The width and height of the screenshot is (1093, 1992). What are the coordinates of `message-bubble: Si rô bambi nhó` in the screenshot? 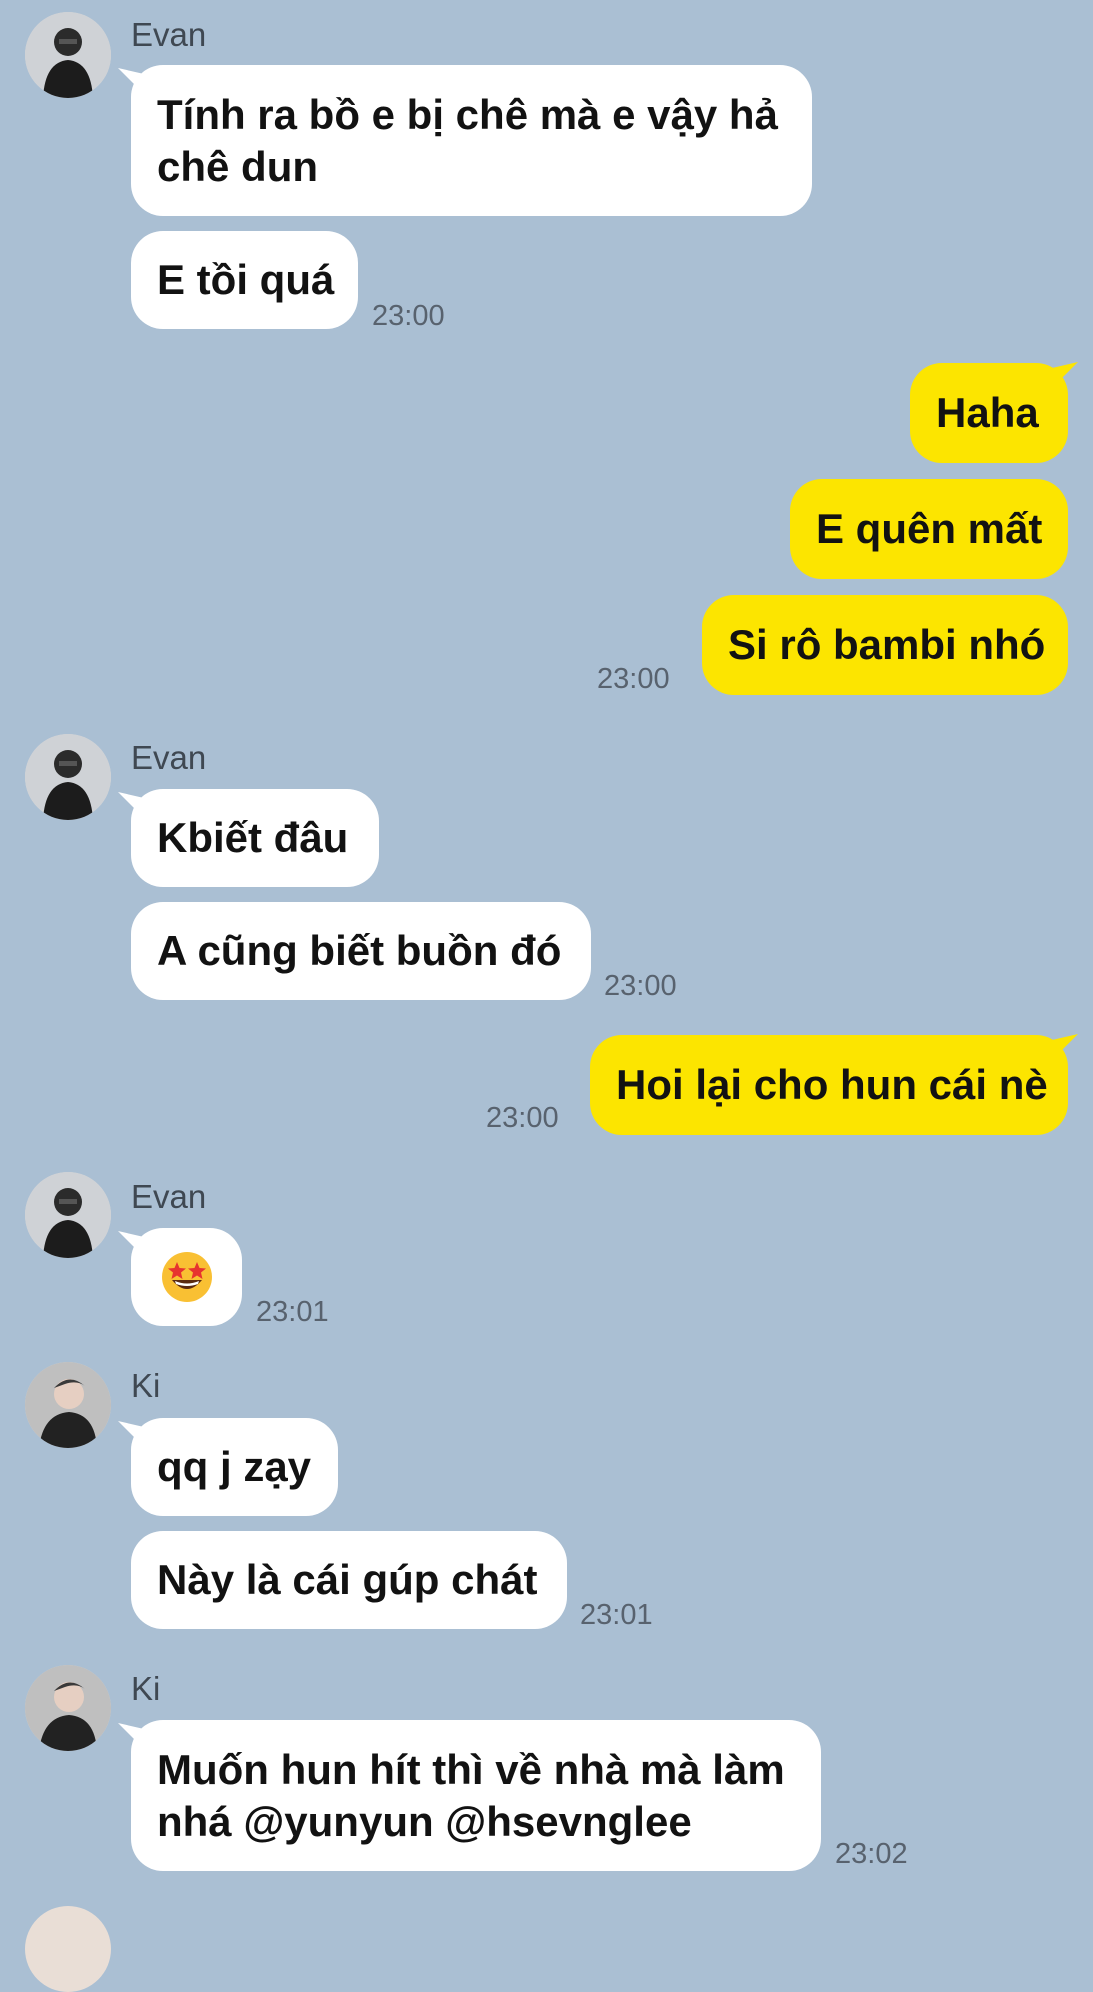 It's located at (885, 645).